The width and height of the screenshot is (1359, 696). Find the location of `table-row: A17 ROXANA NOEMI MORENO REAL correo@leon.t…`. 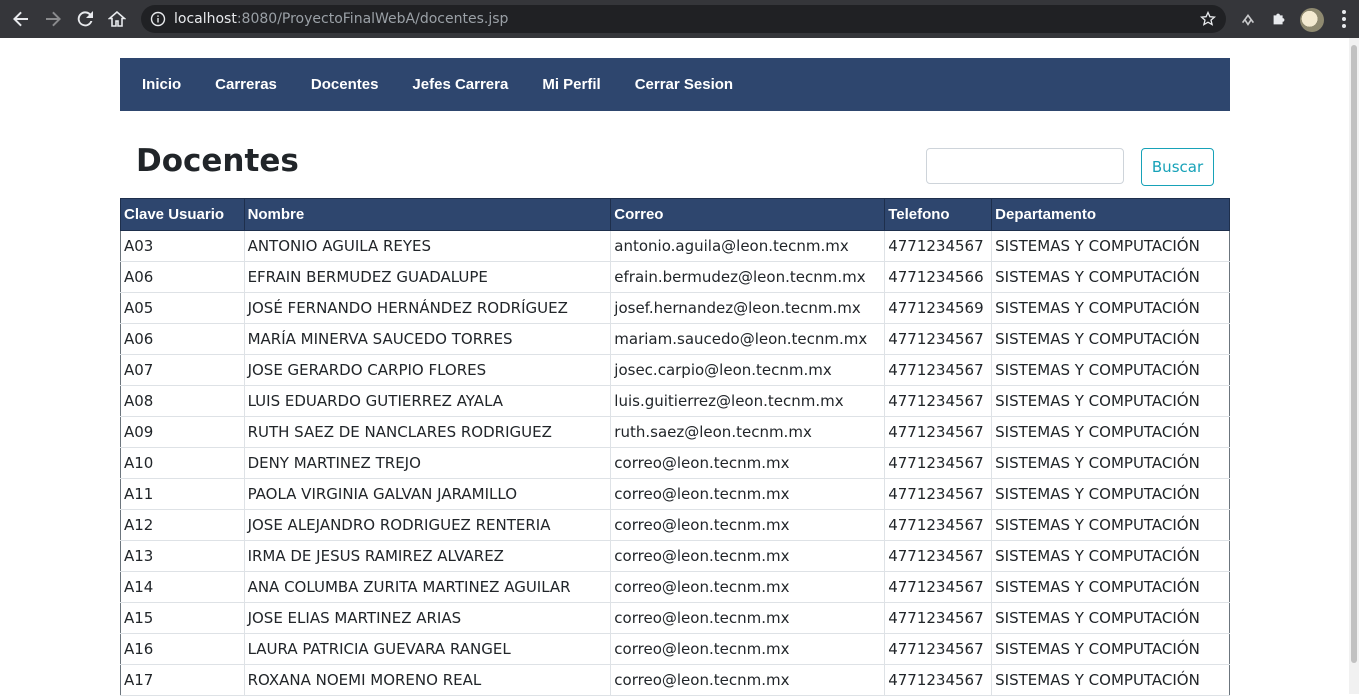

table-row: A17 ROXANA NOEMI MORENO REAL correo@leon.t… is located at coordinates (675, 680).